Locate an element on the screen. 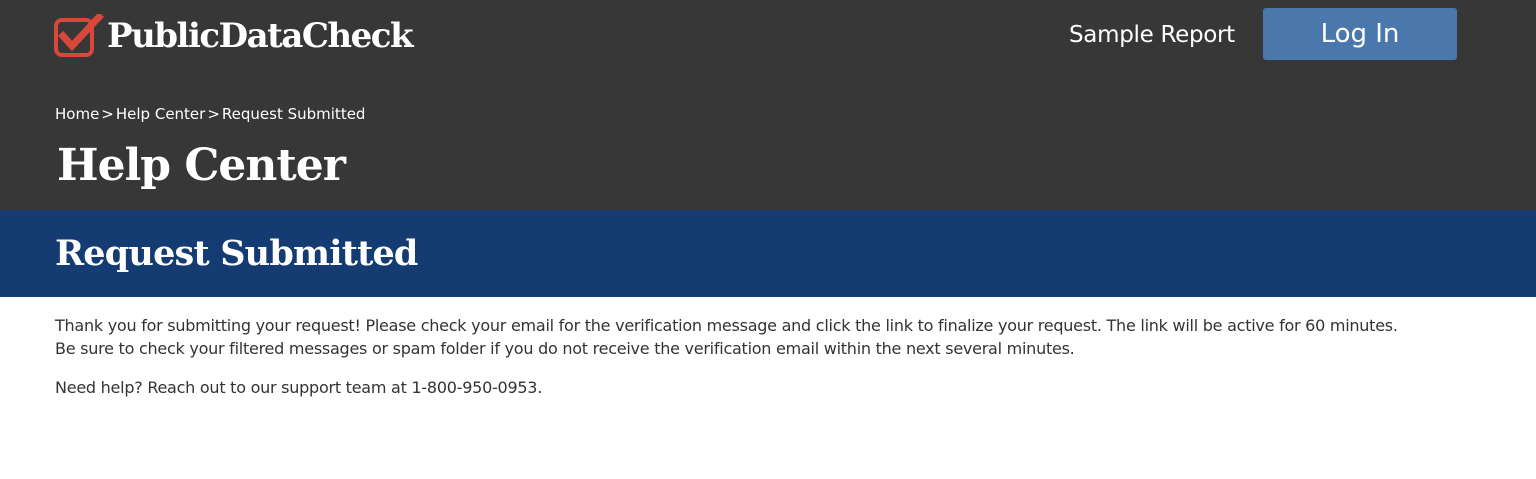 Image resolution: width=1536 pixels, height=479 pixels. logo-link: PublicDataCheck is located at coordinates (234, 36).